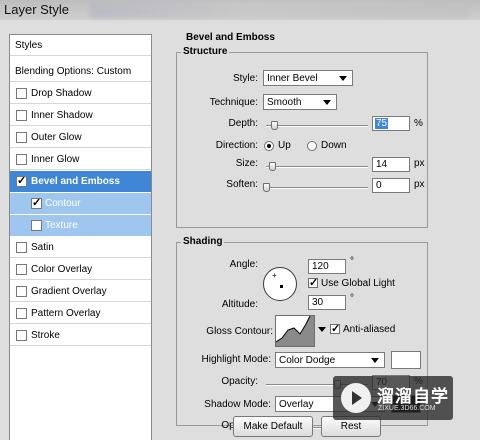  Describe the element at coordinates (296, 404) in the screenshot. I see `shadow-mode-value: Overlay` at that location.